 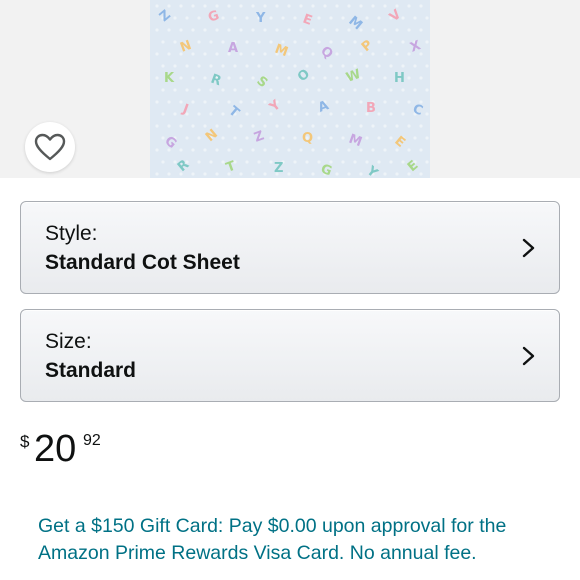 What do you see at coordinates (216, 81) in the screenshot?
I see `pattern-letter: R` at bounding box center [216, 81].